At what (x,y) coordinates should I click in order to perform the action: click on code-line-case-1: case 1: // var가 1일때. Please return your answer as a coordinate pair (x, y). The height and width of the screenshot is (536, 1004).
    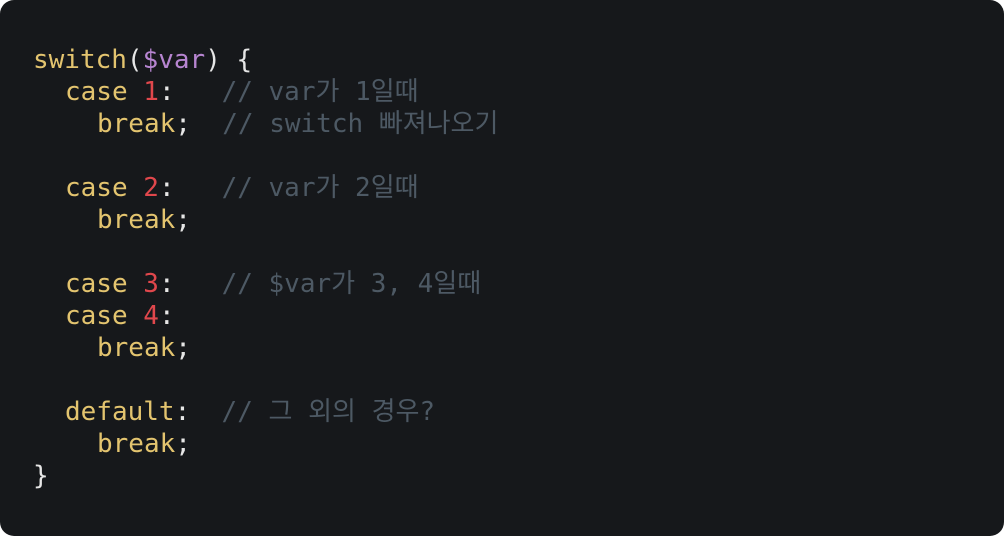
    Looking at the image, I should click on (518, 92).